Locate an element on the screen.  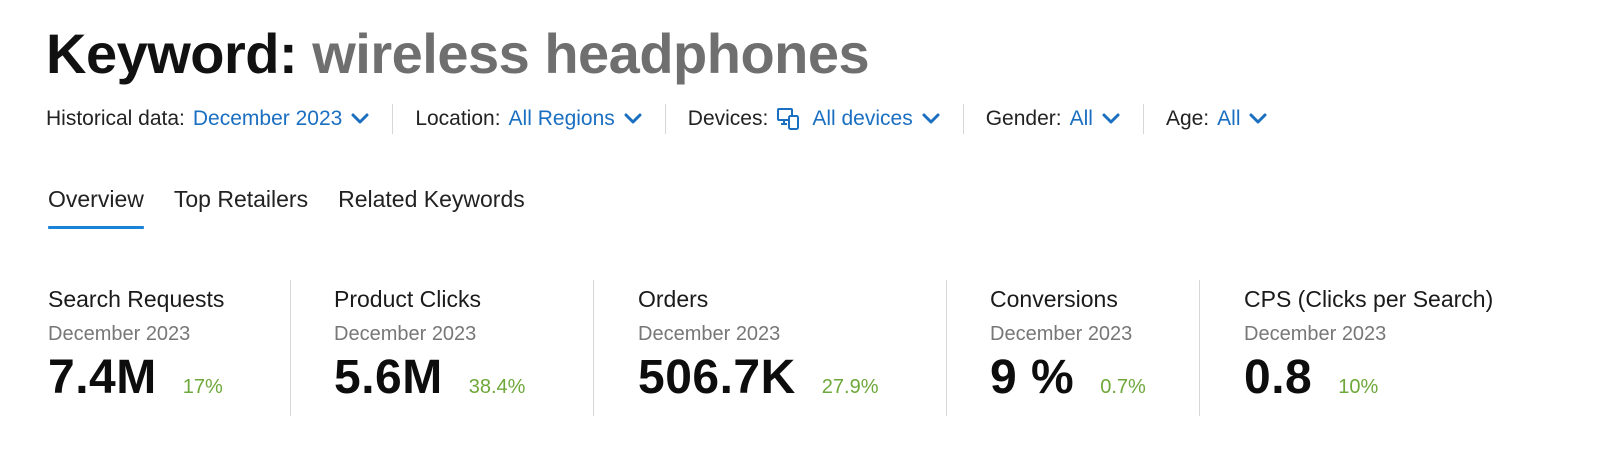
metric-value-row: 506.7K 27.9% is located at coordinates (758, 377).